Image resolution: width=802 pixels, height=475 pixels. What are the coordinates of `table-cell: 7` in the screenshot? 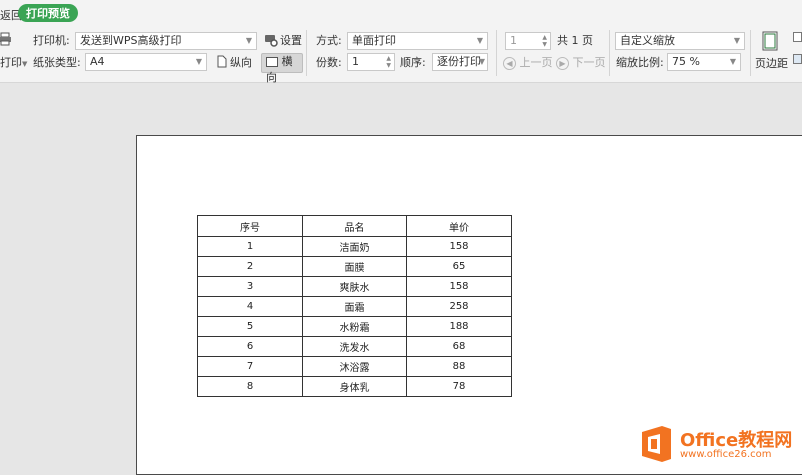 It's located at (250, 366).